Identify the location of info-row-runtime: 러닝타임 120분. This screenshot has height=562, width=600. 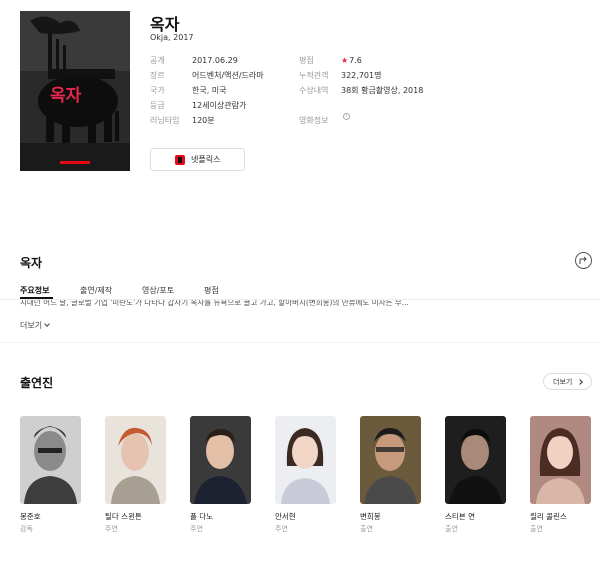
(207, 120).